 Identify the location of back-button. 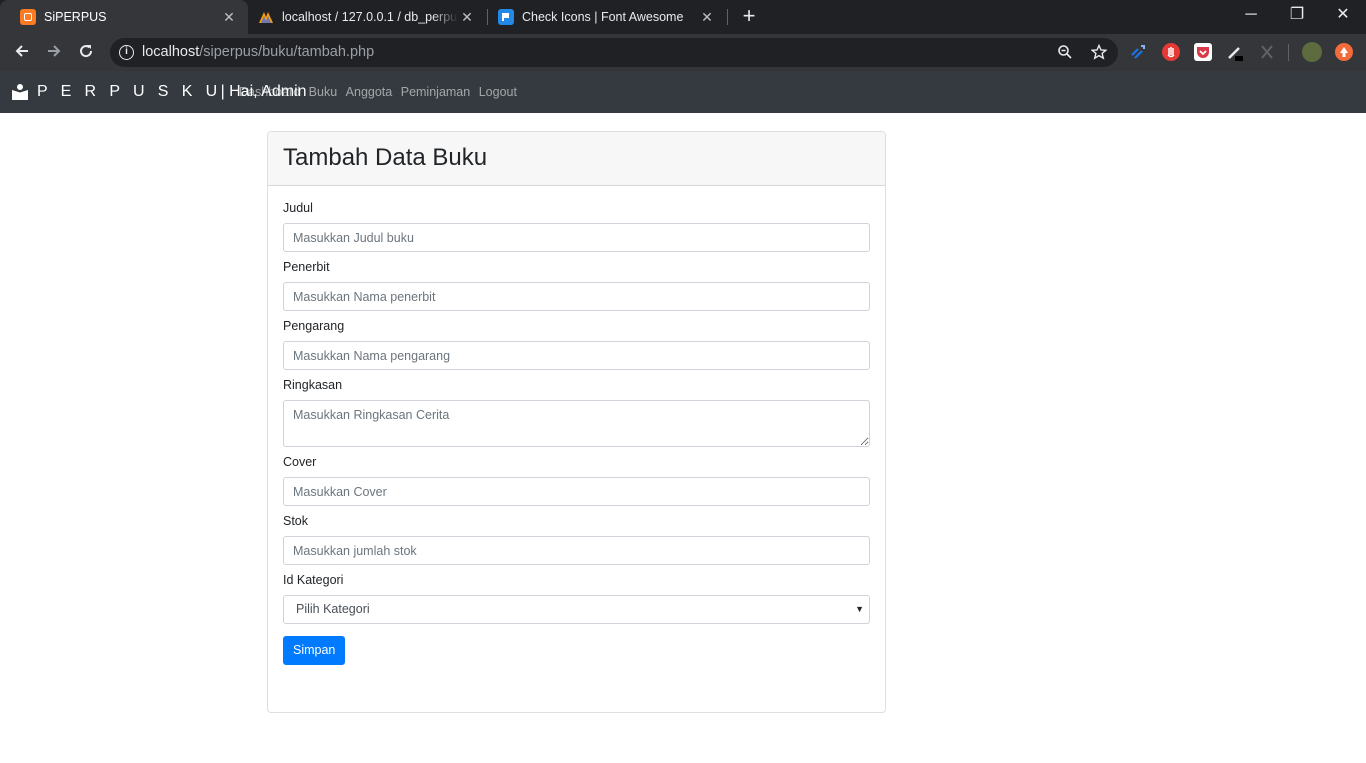
(22, 53).